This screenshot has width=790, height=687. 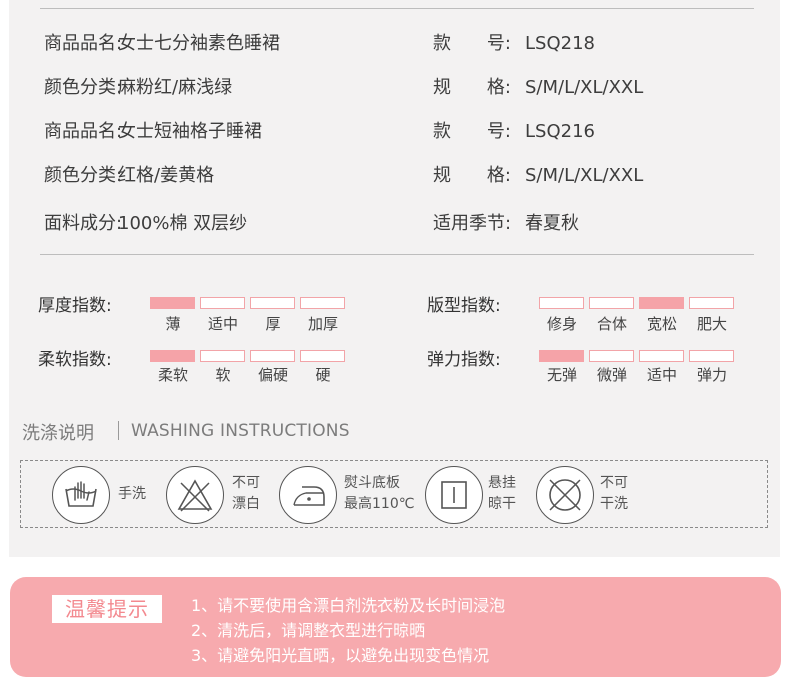 I want to click on tip-line-1: 1、请不要使用含漂白剂洗衣粉及长时间浸泡, so click(x=348, y=605).